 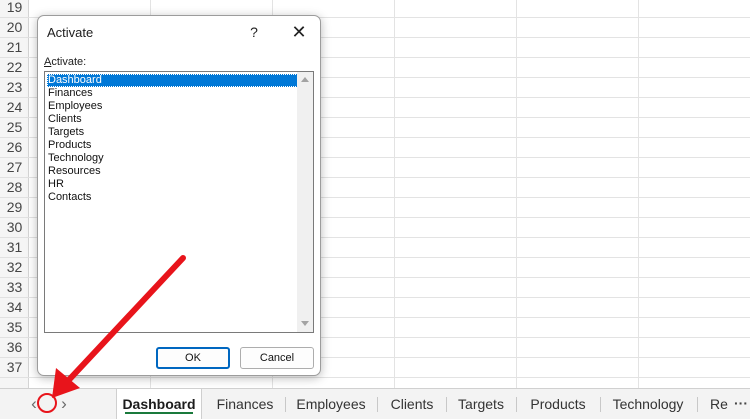 What do you see at coordinates (172, 80) in the screenshot?
I see `list-item: Dashboard` at bounding box center [172, 80].